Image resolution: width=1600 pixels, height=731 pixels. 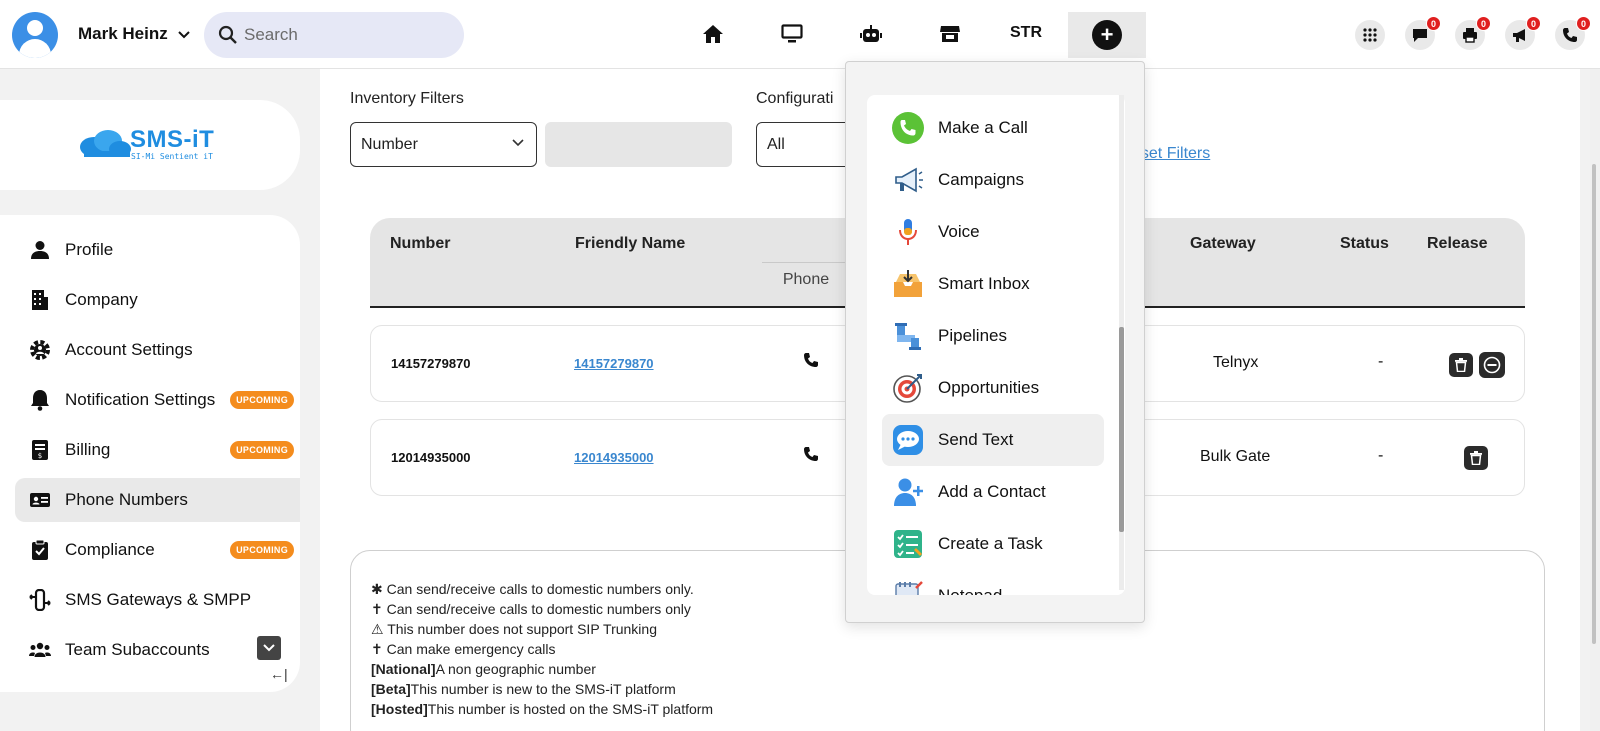 I want to click on team-icon, so click(x=40, y=650).